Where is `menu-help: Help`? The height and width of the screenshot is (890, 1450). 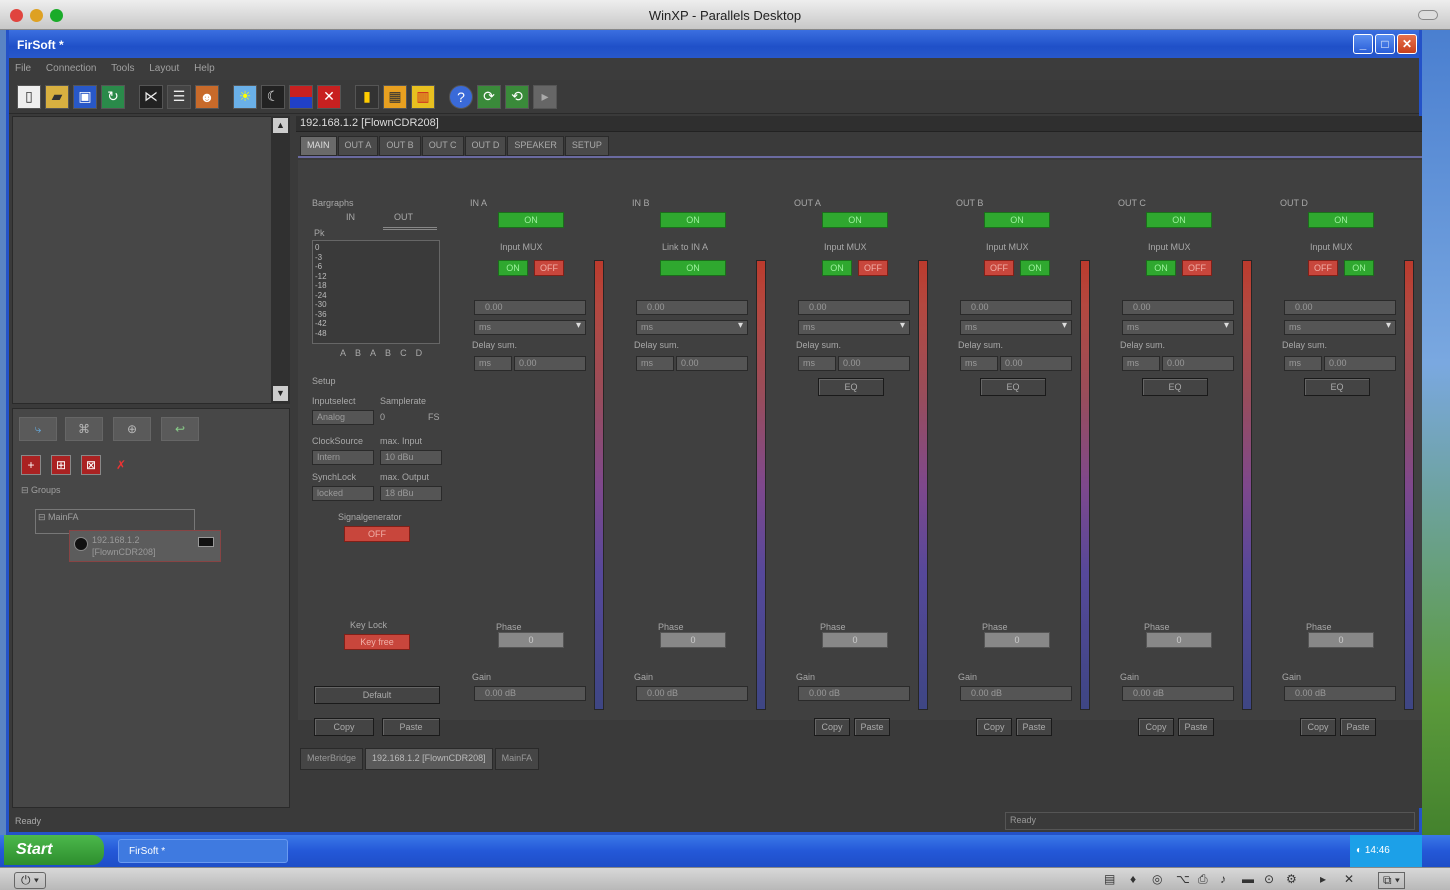 menu-help: Help is located at coordinates (204, 68).